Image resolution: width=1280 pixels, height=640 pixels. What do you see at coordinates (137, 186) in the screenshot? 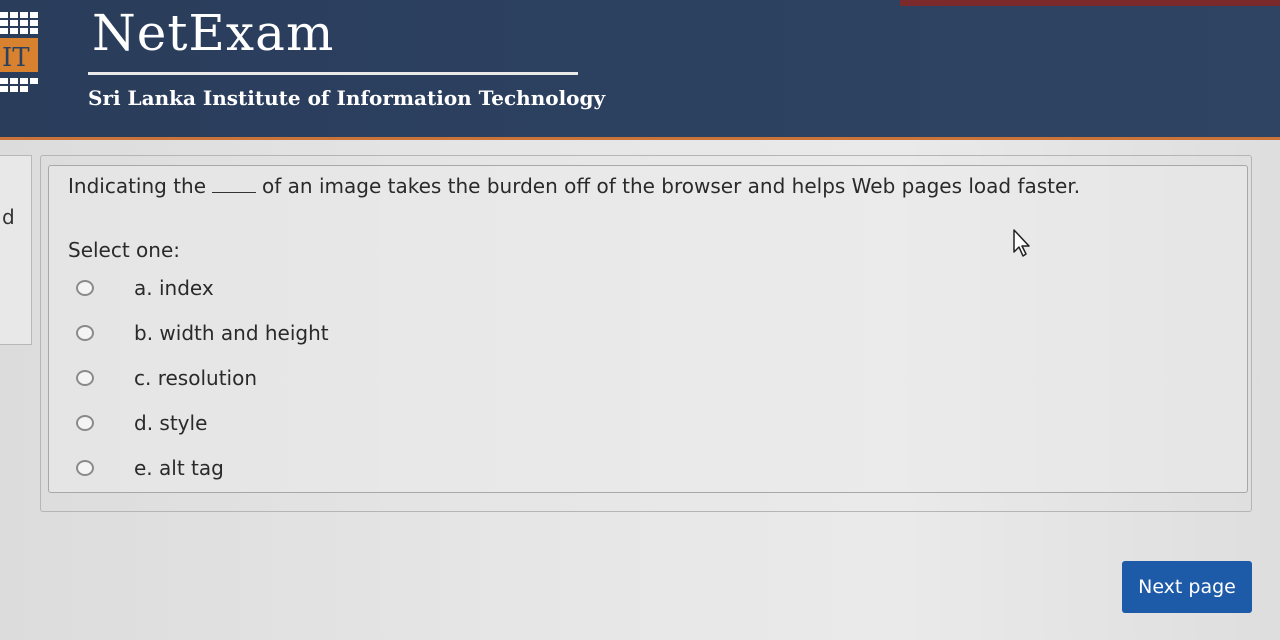
I see `question-text-start: Indicating the` at bounding box center [137, 186].